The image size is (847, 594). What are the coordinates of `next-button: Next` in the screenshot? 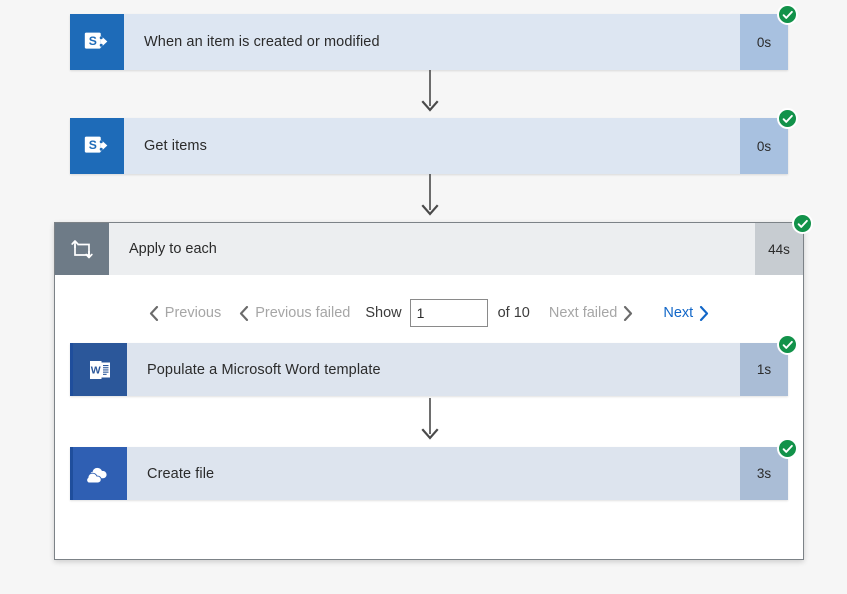 It's located at (686, 313).